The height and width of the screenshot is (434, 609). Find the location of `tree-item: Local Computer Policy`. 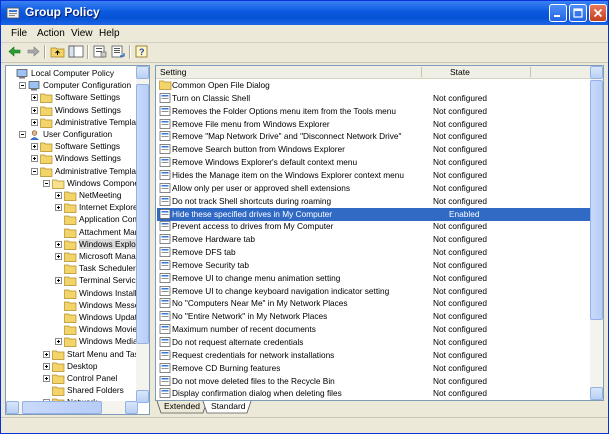

tree-item: Local Computer Policy is located at coordinates (72, 74).